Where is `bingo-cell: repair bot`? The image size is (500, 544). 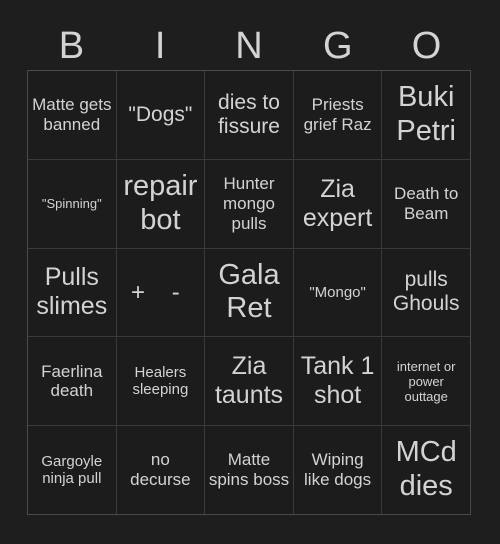 bingo-cell: repair bot is located at coordinates (160, 203).